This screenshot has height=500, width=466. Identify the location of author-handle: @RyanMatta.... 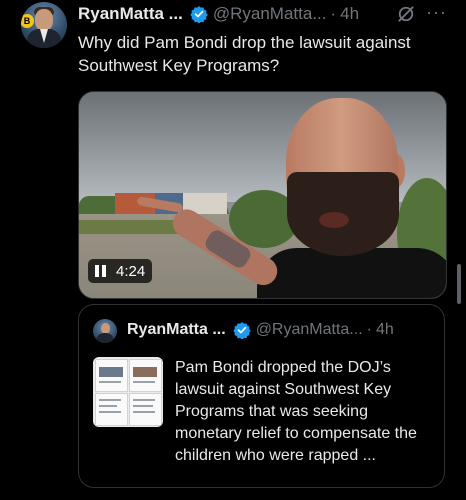
(270, 14).